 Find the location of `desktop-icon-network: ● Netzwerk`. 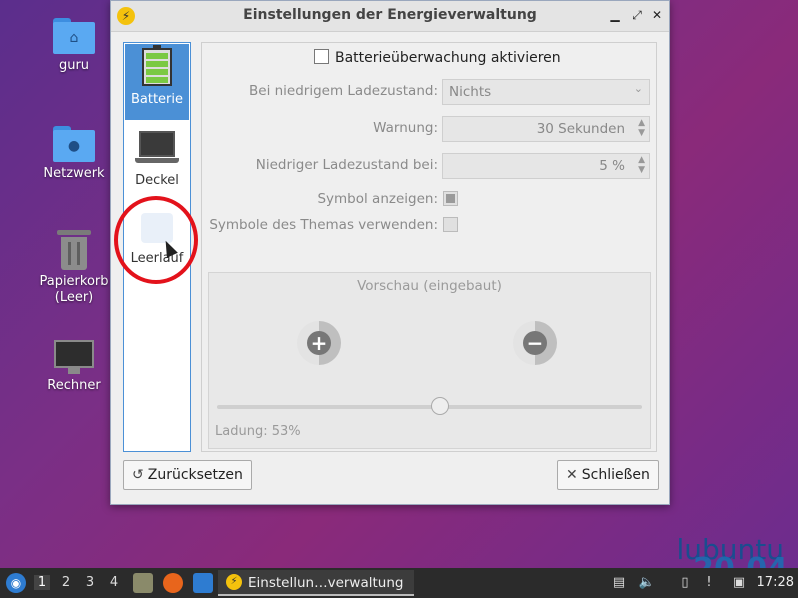

desktop-icon-network: ● Netzwerk is located at coordinates (74, 154).